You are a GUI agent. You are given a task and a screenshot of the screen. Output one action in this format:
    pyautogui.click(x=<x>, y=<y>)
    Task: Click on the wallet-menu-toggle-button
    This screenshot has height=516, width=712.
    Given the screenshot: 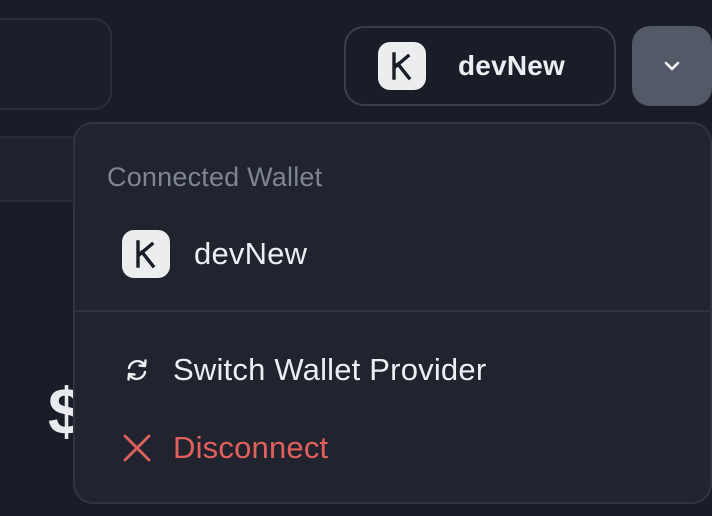 What is the action you would take?
    pyautogui.click(x=672, y=66)
    